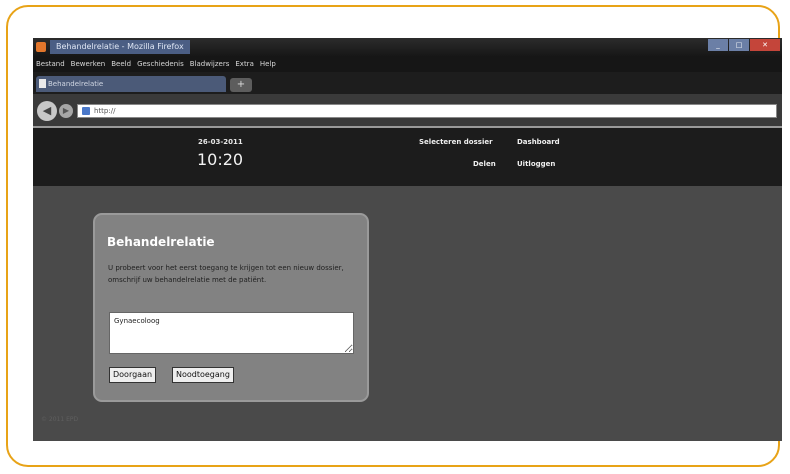  Describe the element at coordinates (484, 164) in the screenshot. I see `delete-link: Delen` at that location.